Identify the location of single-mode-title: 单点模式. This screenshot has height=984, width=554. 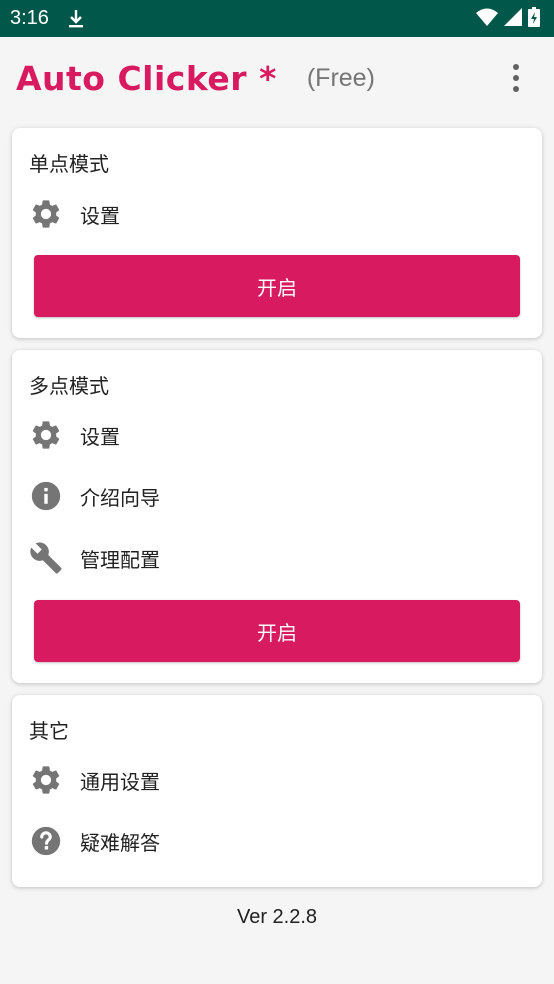
(69, 164).